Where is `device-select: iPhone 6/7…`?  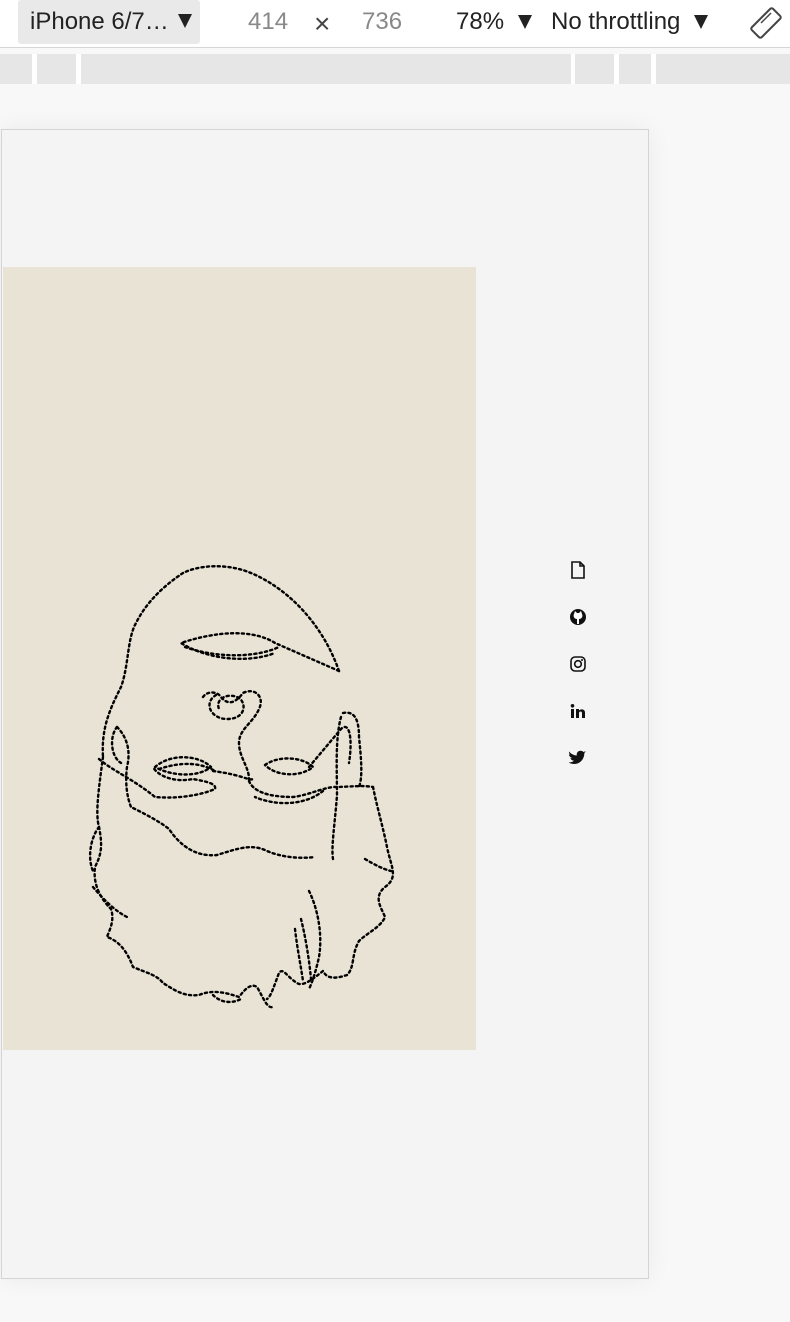 device-select: iPhone 6/7… is located at coordinates (109, 22).